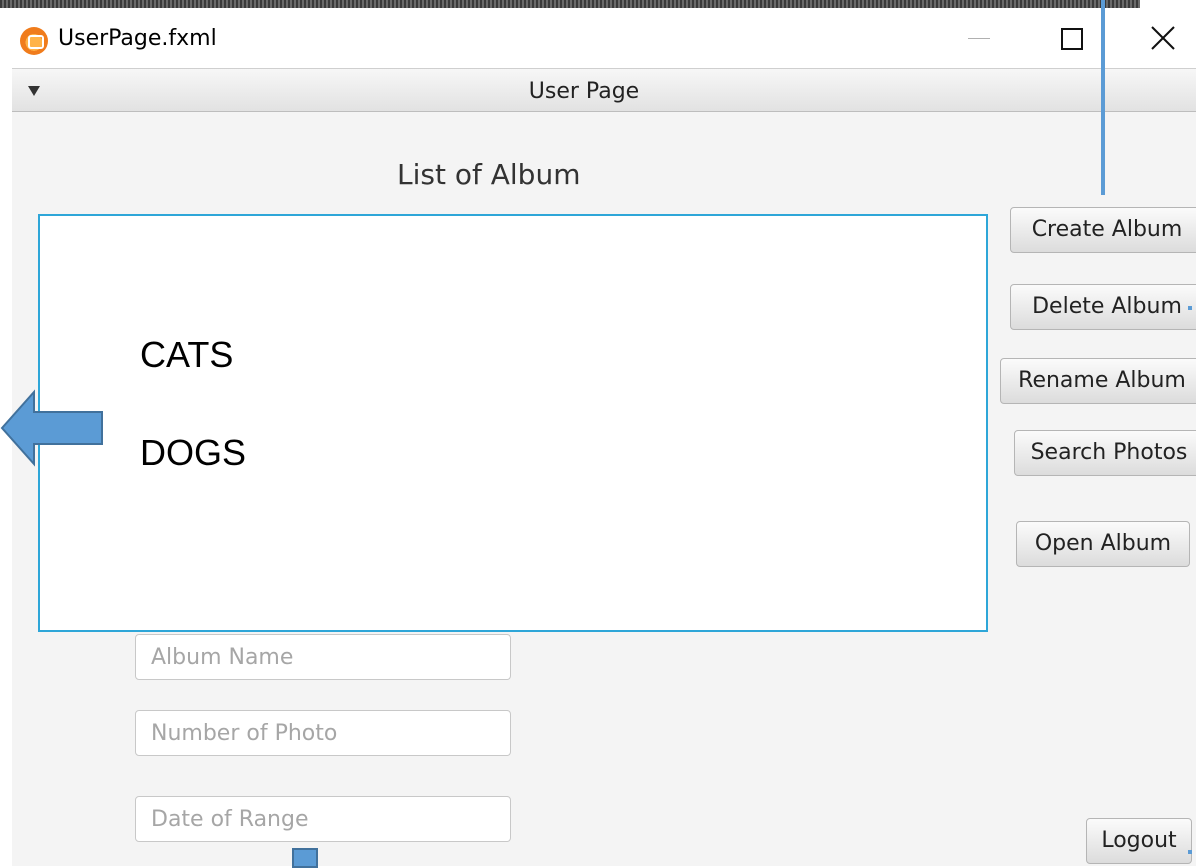  What do you see at coordinates (323, 733) in the screenshot?
I see `number-of-photo-field` at bounding box center [323, 733].